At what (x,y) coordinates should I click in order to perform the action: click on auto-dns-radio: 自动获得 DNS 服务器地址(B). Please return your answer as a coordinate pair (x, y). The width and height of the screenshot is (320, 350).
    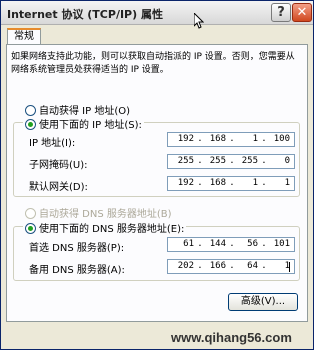
    Looking at the image, I should click on (98, 212).